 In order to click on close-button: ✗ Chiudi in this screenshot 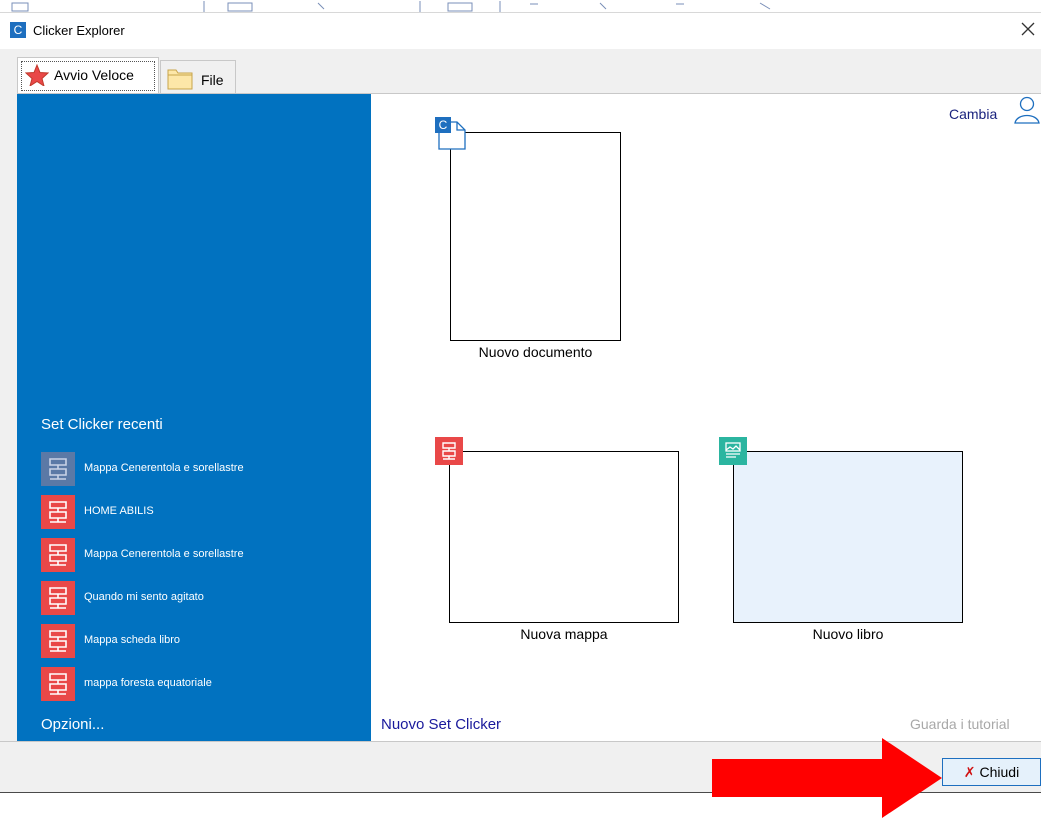, I will do `click(991, 772)`.